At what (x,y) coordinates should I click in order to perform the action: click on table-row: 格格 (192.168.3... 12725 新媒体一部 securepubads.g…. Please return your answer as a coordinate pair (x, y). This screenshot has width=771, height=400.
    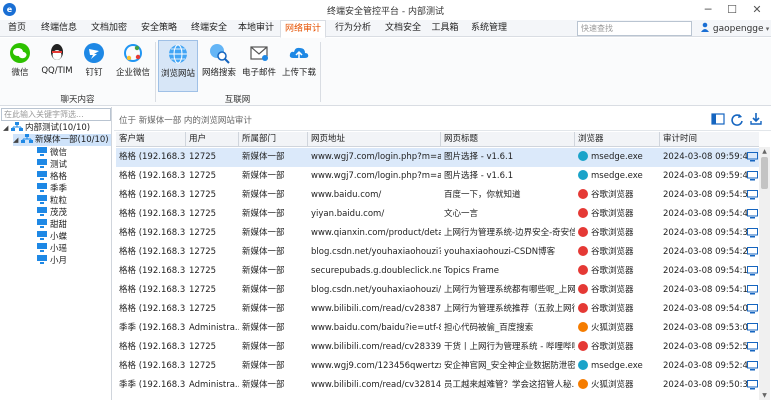
    Looking at the image, I should click on (437, 271).